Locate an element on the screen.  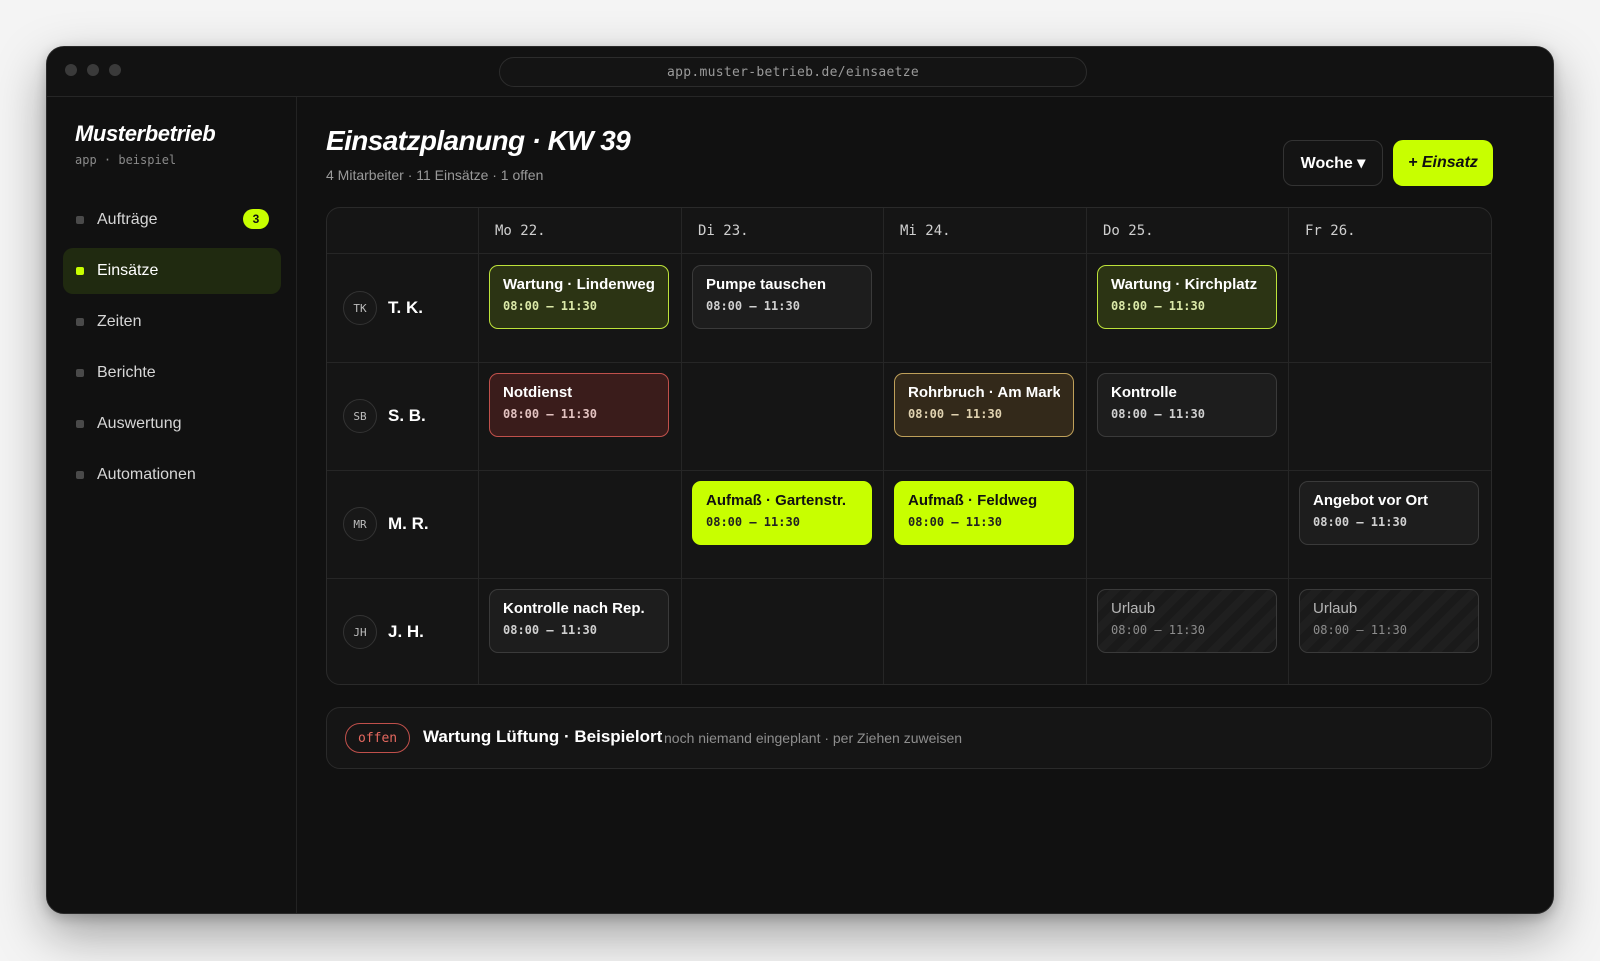
assignment-title: Aufmaß · Feldweg is located at coordinates (973, 500).